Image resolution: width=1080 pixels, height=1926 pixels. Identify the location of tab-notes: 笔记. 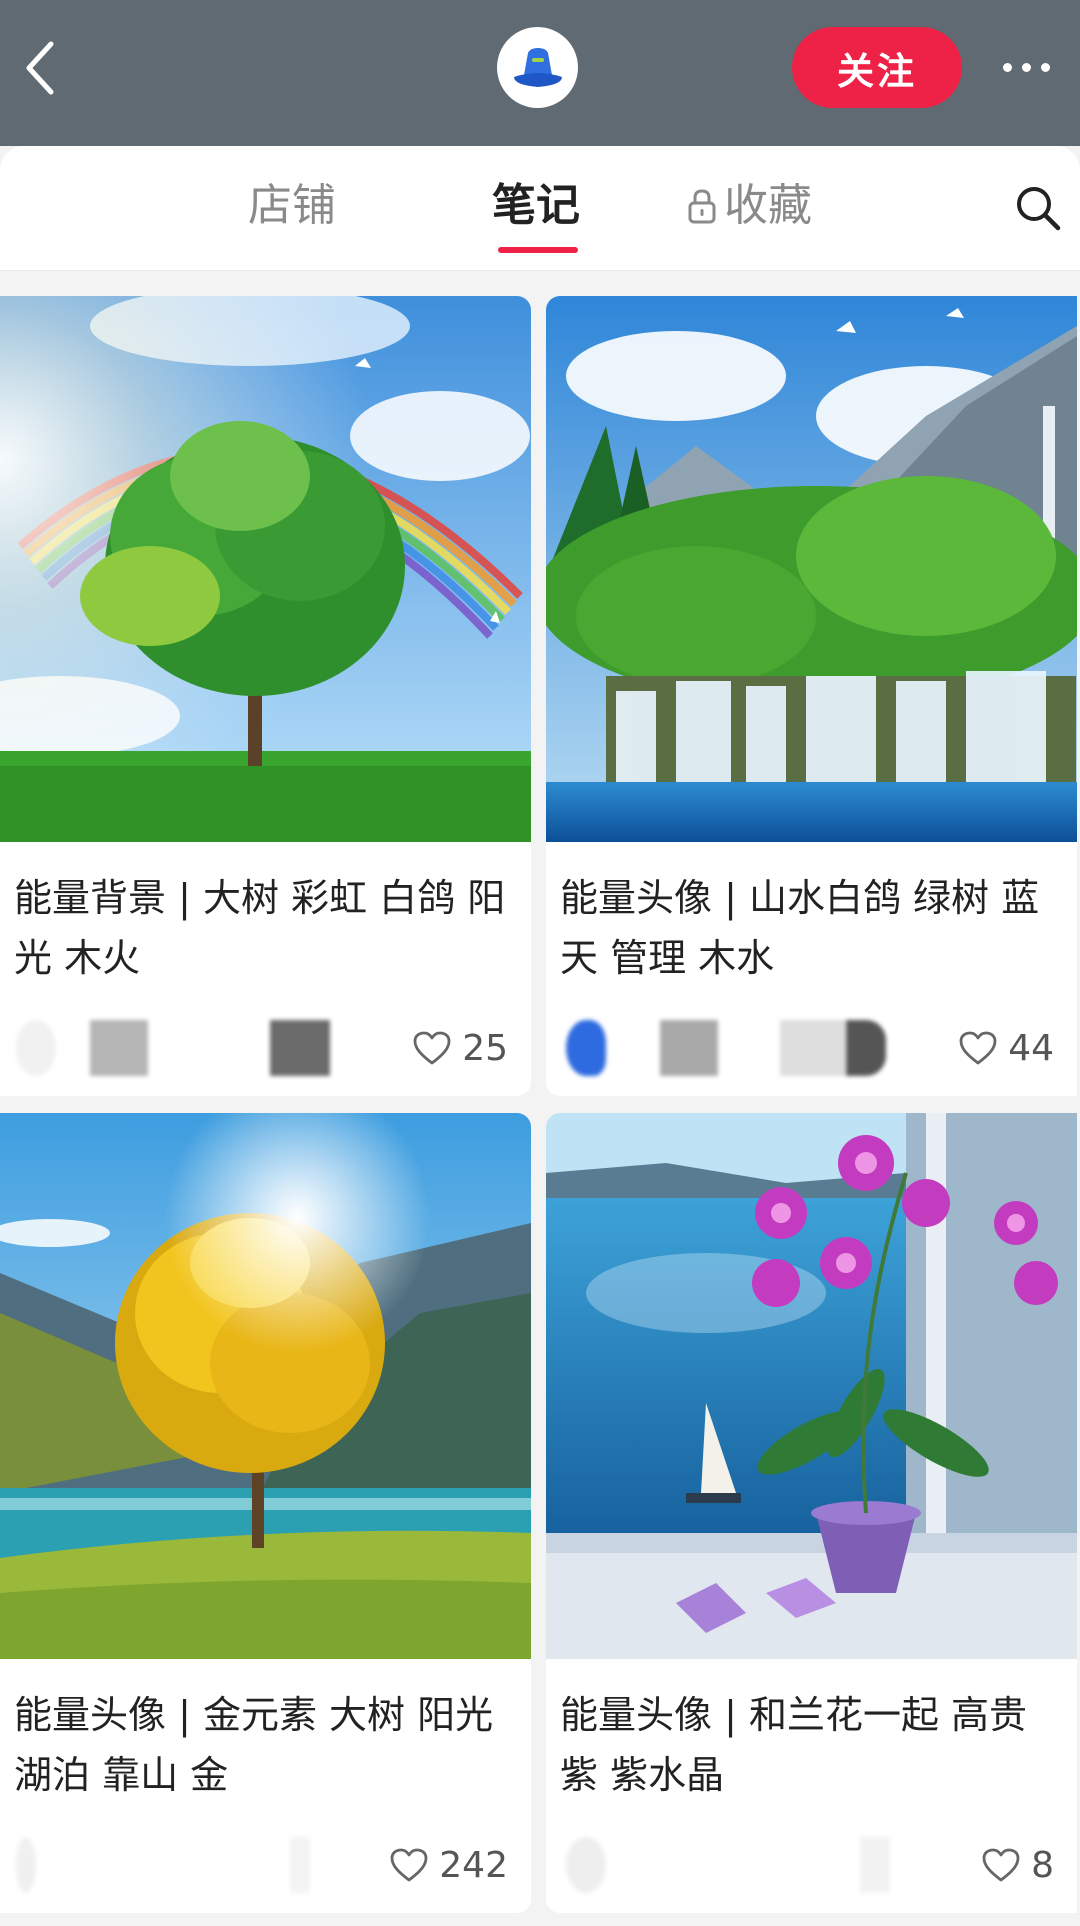
(536, 206).